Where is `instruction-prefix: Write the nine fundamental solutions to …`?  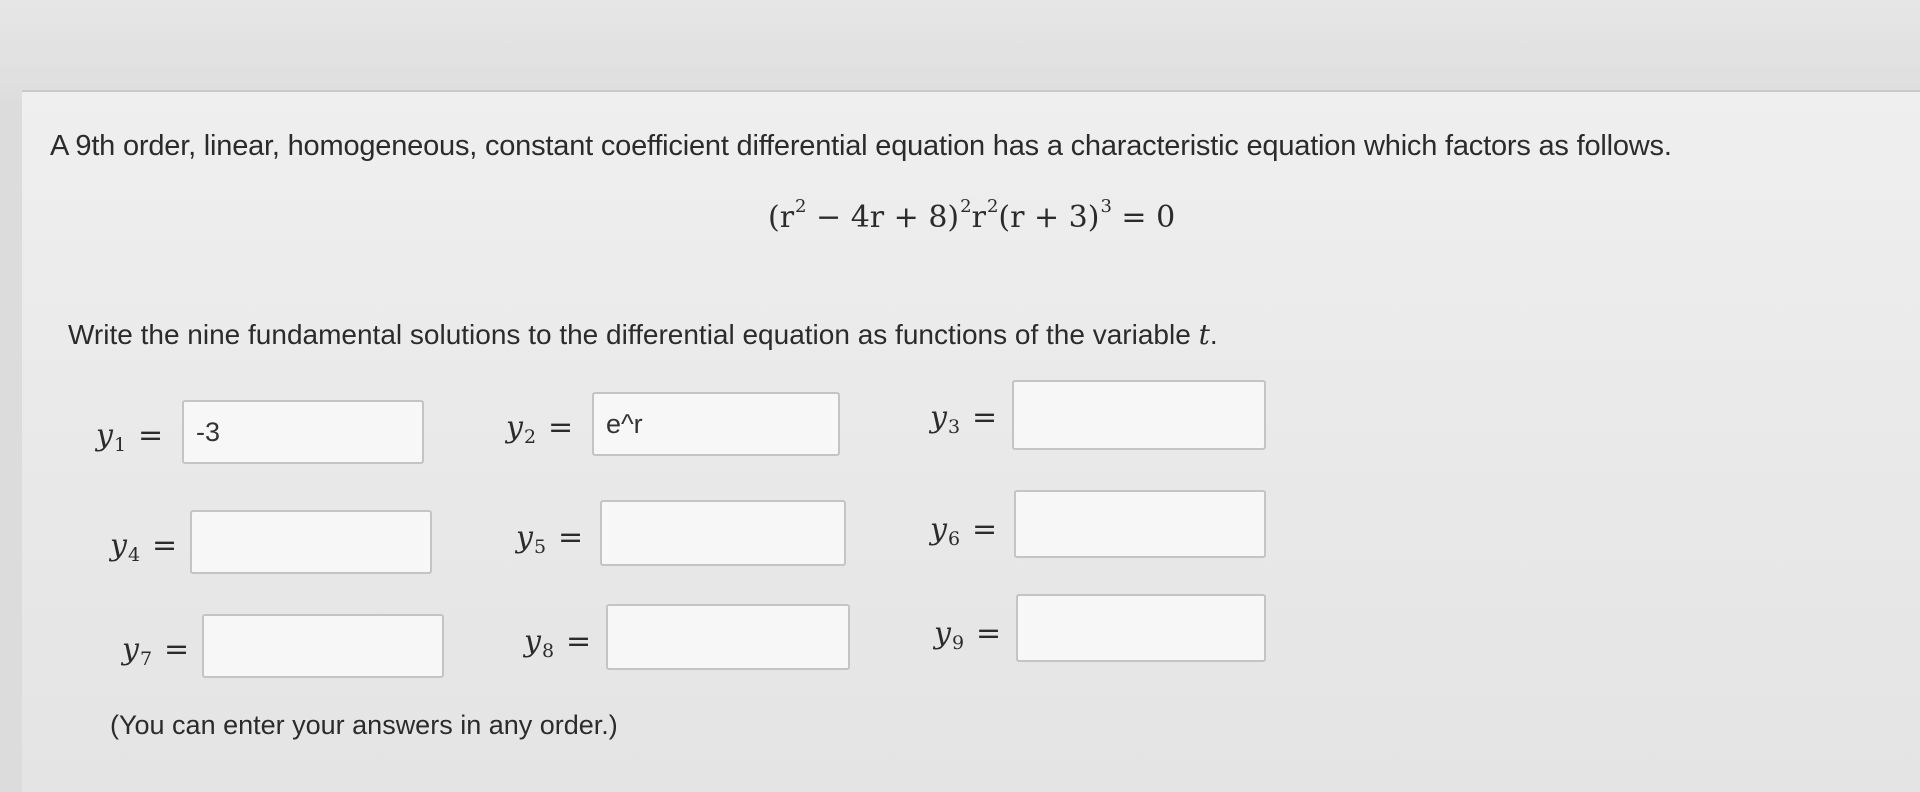
instruction-prefix: Write the nine fundamental solutions to … is located at coordinates (629, 334).